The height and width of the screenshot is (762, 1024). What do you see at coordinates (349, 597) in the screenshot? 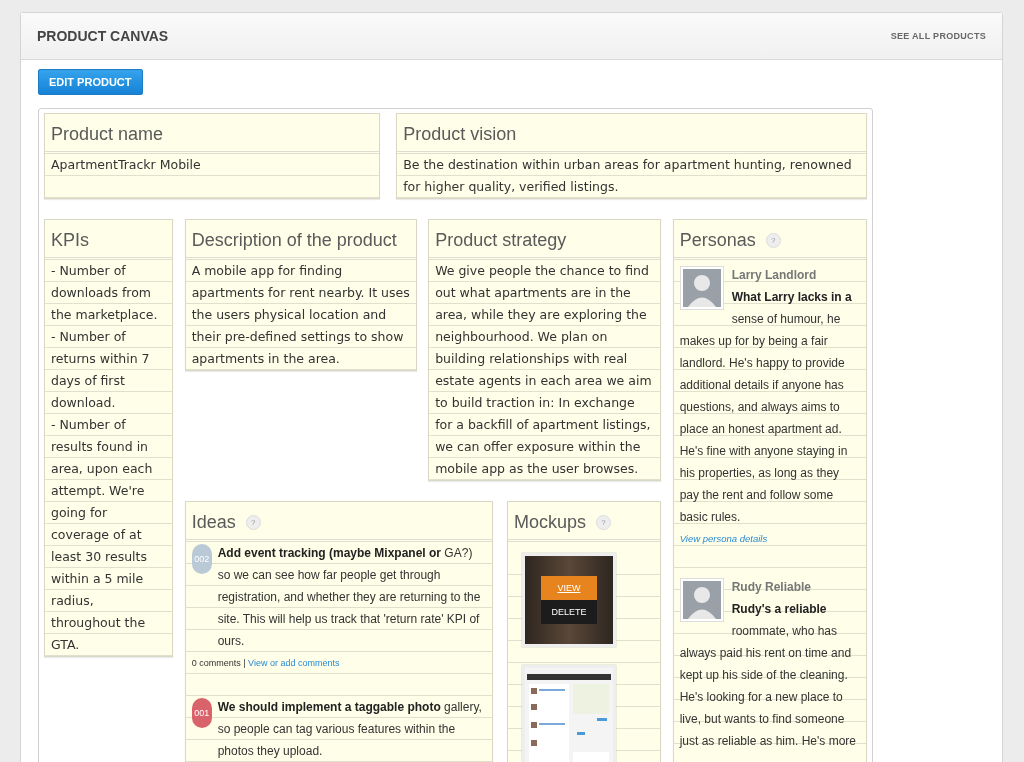
I see `idea-text: Add event tracking (maybe Mixpanel or GA?) so we can see how far people get through registration, and whether they are returning to the site. This will help us track that 'return rate' KPI of ours.` at bounding box center [349, 597].